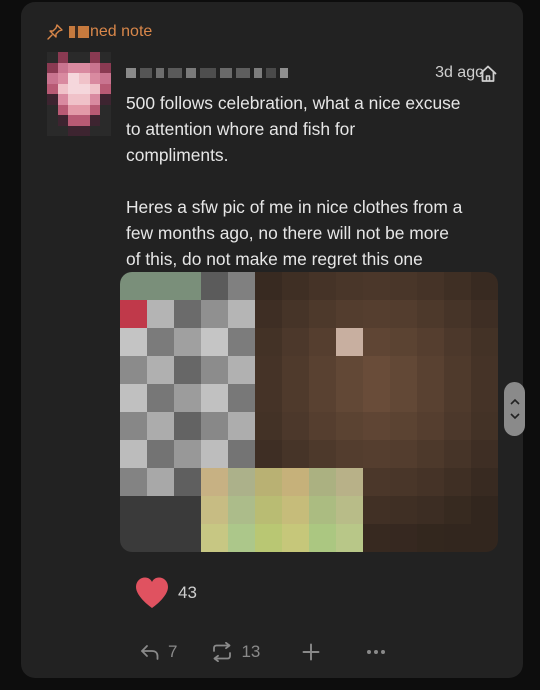 The image size is (540, 690). What do you see at coordinates (207, 73) in the screenshot?
I see `username-redacted` at bounding box center [207, 73].